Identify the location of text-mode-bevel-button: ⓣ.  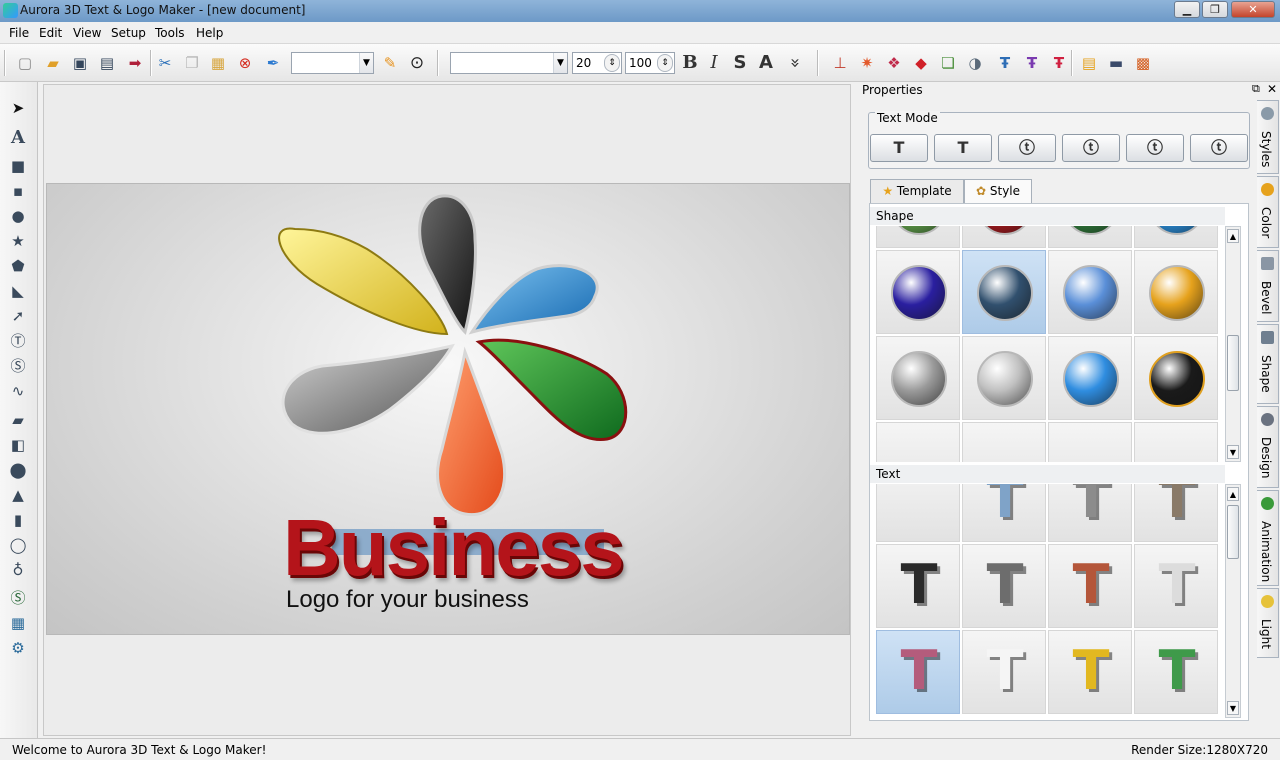
(1091, 148).